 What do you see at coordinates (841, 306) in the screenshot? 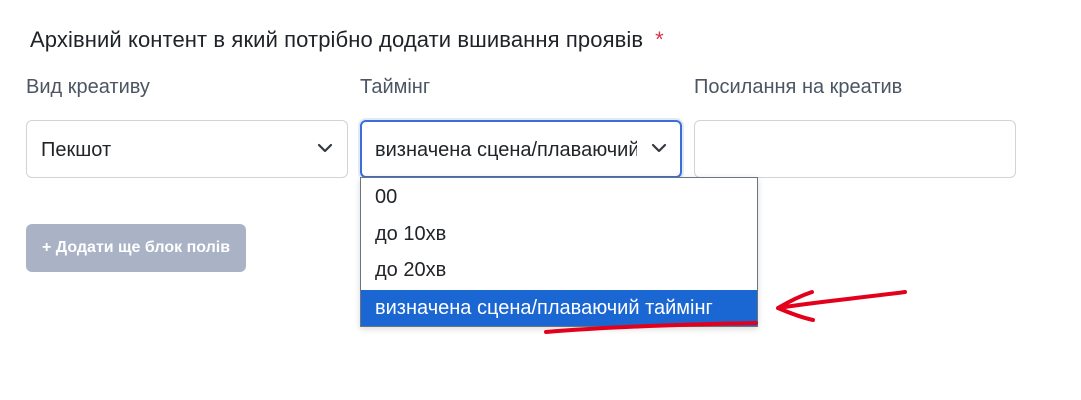
I see `annotation-arrow` at bounding box center [841, 306].